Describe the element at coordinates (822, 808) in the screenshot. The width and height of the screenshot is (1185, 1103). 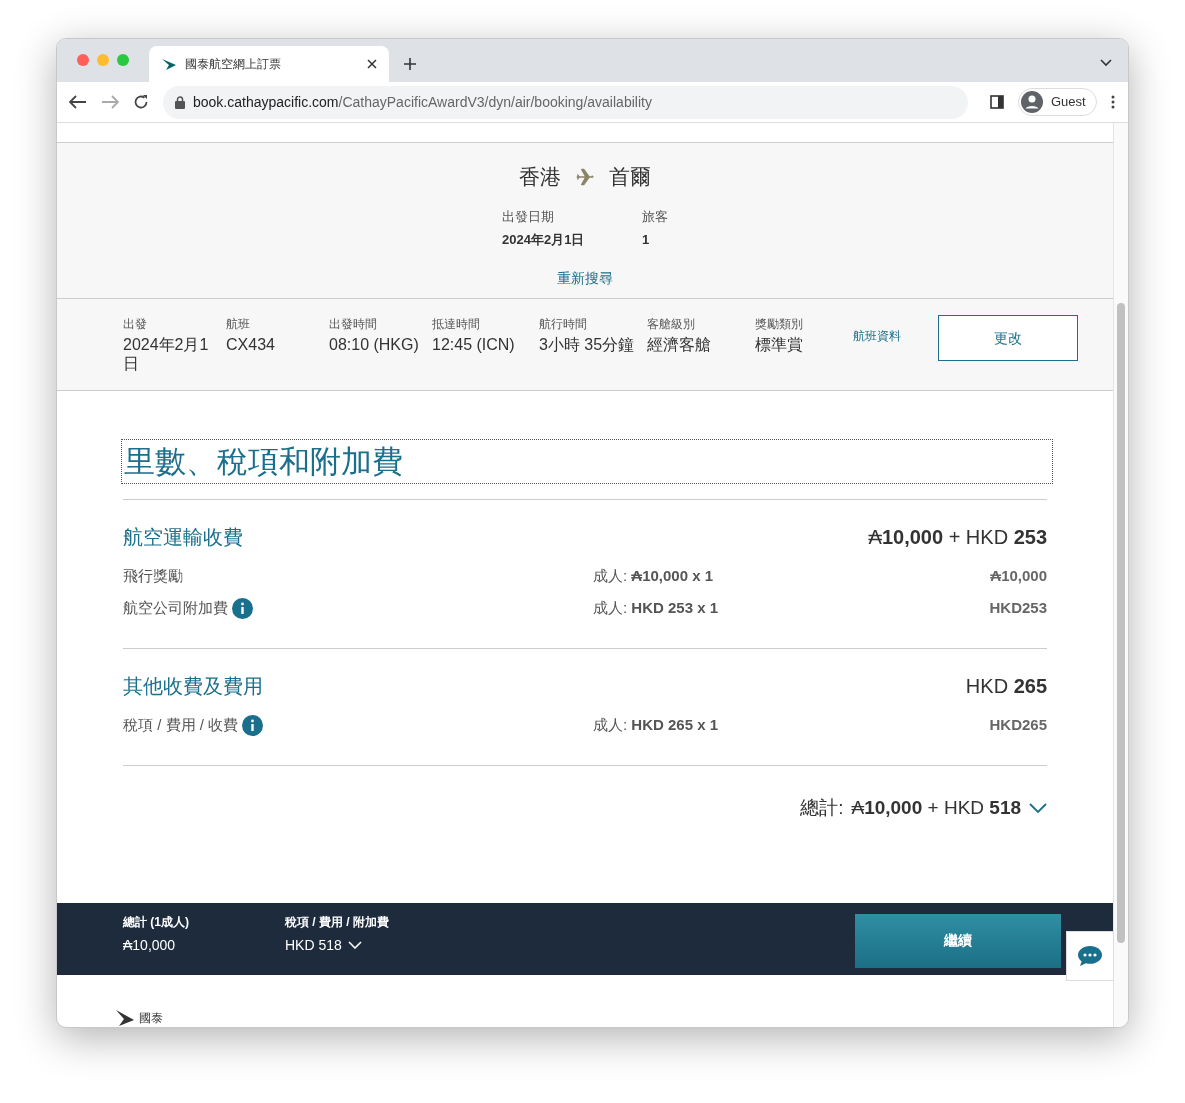
I see `grand-total-label: 總計:` at that location.